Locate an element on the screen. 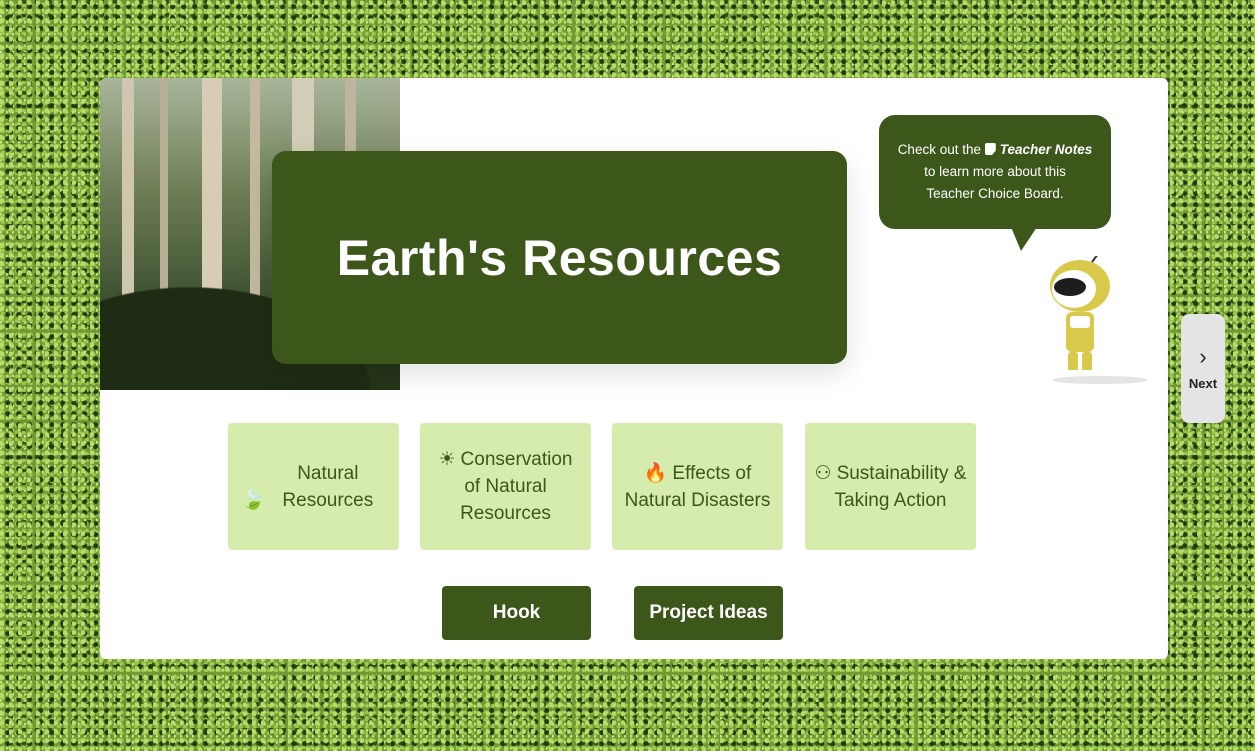 The image size is (1255, 751). bubble-line-3: Teacher Choice Board. is located at coordinates (995, 193).